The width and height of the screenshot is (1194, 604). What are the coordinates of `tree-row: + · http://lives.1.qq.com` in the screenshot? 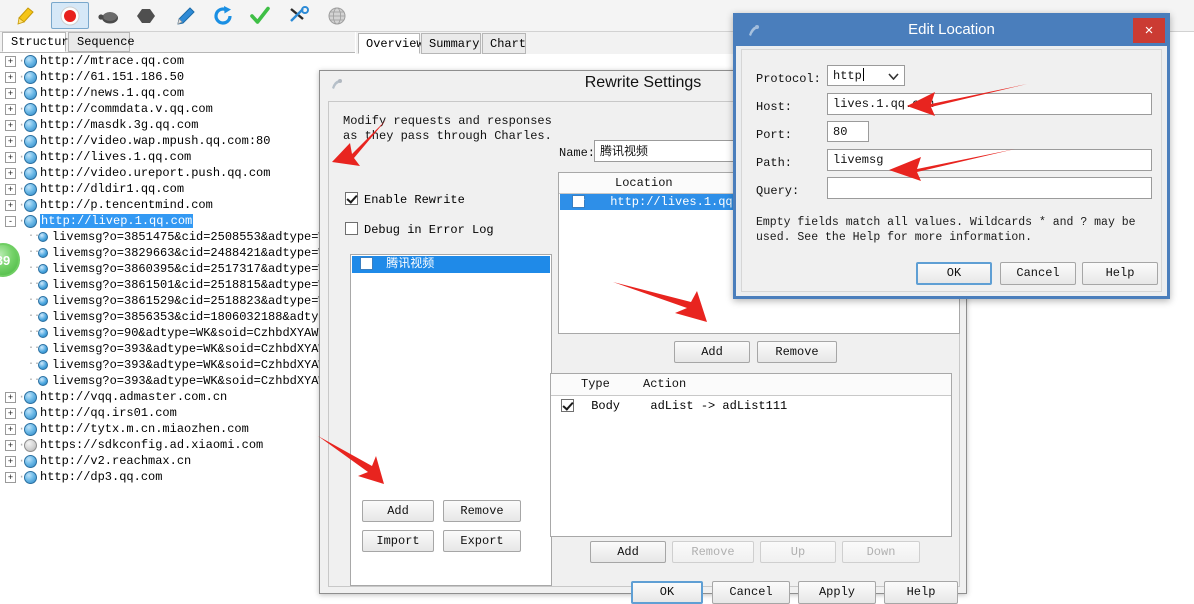 It's located at (170, 157).